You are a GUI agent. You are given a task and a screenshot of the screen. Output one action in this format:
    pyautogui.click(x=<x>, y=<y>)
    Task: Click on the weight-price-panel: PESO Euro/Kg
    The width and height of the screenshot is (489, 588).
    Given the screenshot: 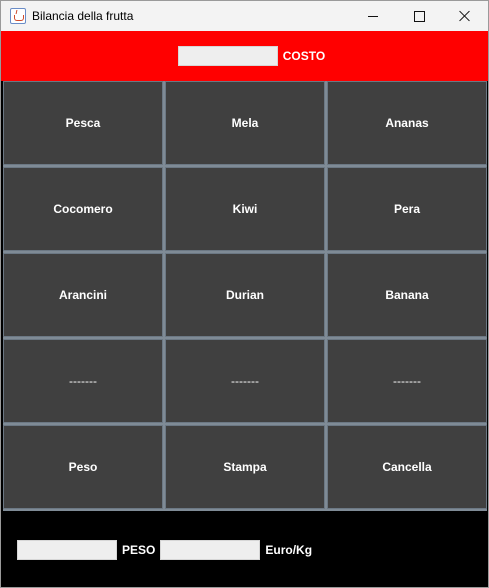 What is the action you would take?
    pyautogui.click(x=244, y=550)
    